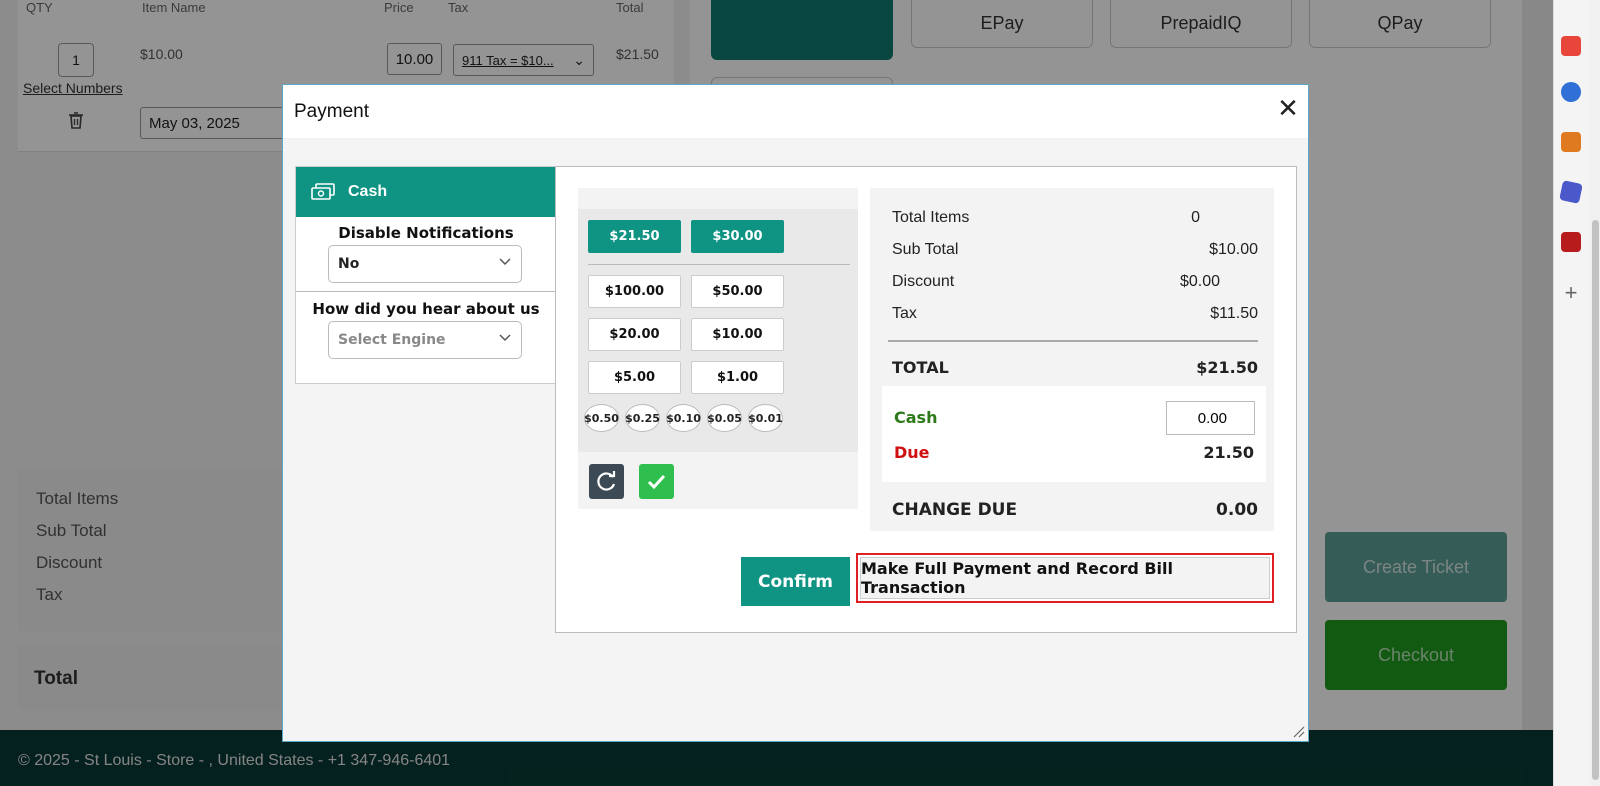 The image size is (1600, 786). What do you see at coordinates (1075, 218) in the screenshot?
I see `summary-row-total-items: Total Items 0` at bounding box center [1075, 218].